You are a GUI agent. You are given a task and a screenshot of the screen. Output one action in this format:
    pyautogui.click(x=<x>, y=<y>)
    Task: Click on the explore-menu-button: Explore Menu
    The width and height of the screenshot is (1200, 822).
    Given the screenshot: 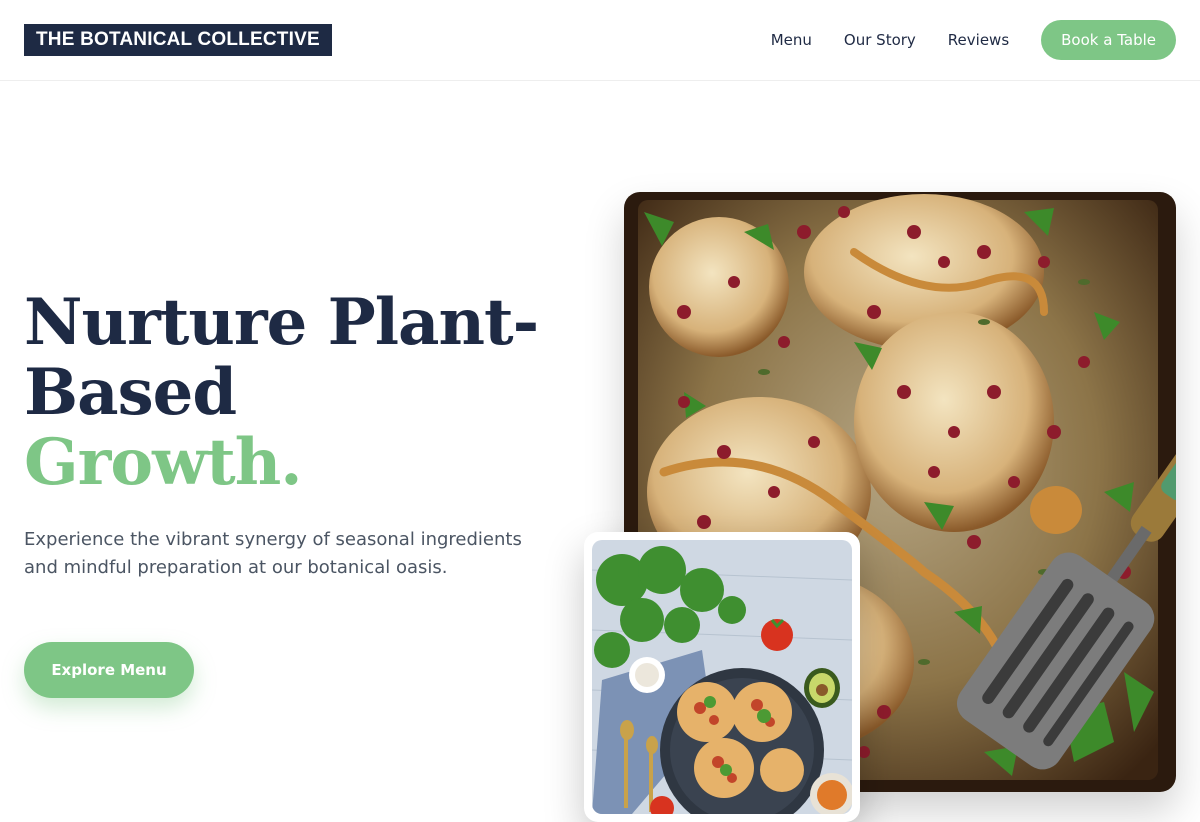 What is the action you would take?
    pyautogui.click(x=109, y=670)
    